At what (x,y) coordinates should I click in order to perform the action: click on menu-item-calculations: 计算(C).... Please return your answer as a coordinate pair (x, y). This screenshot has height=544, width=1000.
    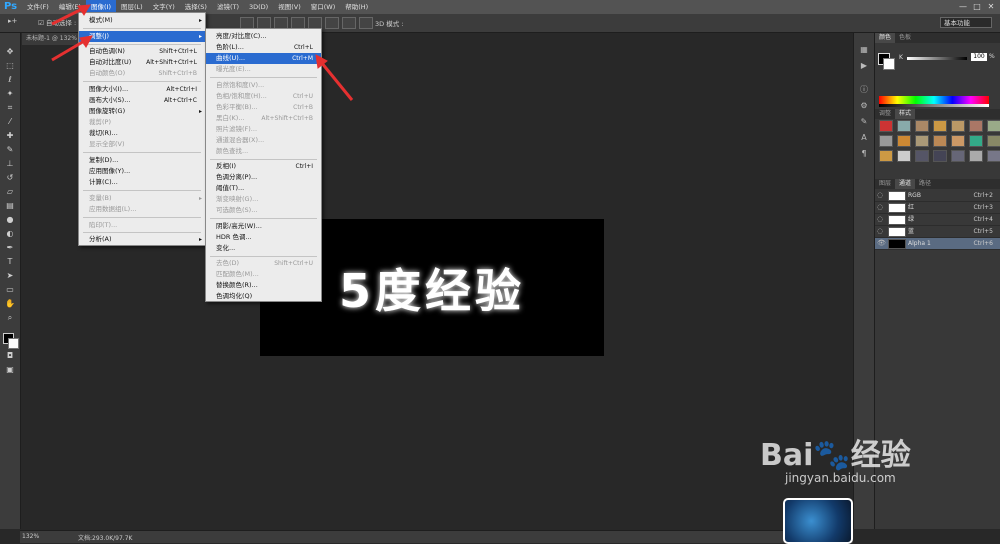
    Looking at the image, I should click on (142, 182).